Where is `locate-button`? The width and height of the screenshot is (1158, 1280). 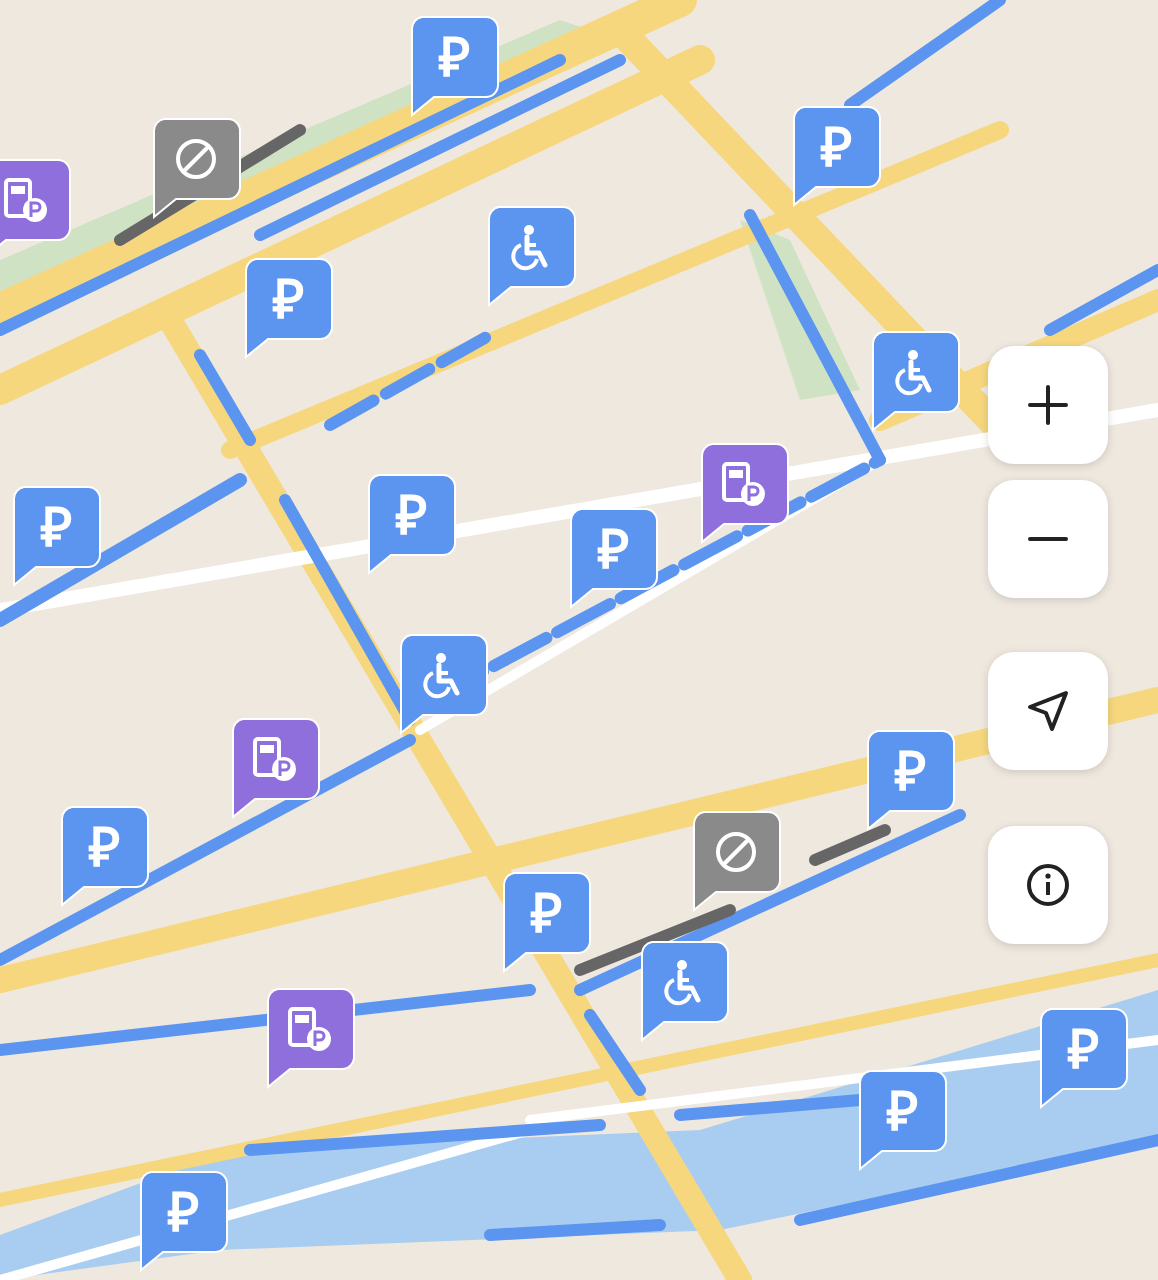
locate-button is located at coordinates (1048, 711).